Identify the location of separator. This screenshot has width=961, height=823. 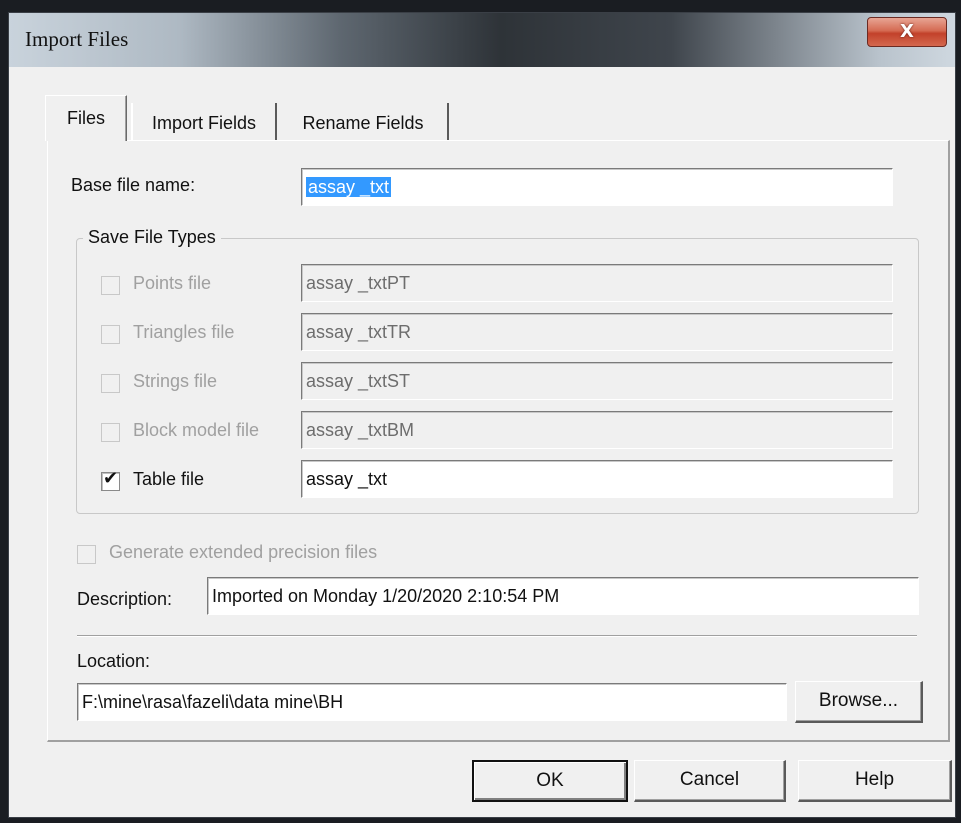
(497, 636).